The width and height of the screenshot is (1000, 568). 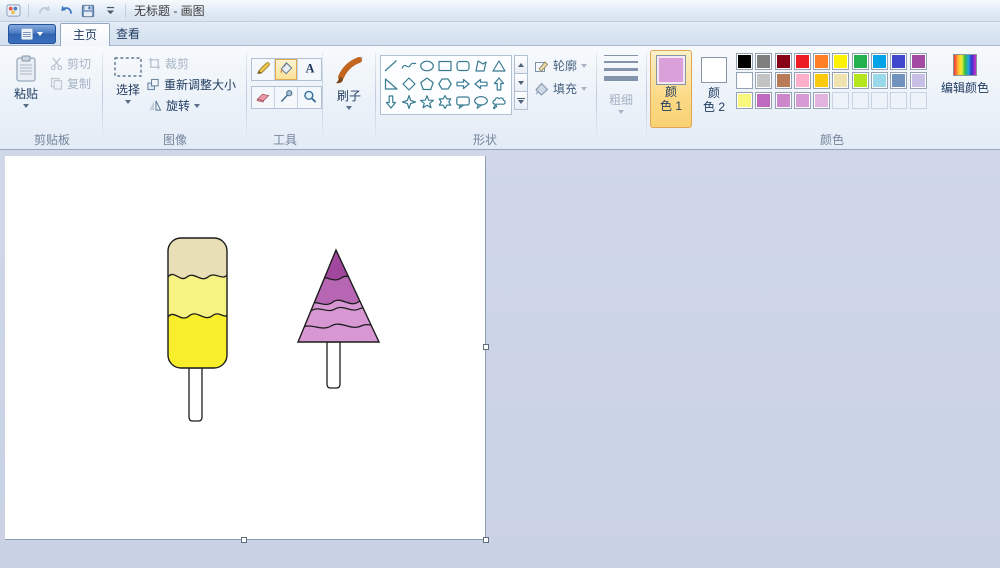 I want to click on shape-arrow-down, so click(x=391, y=102).